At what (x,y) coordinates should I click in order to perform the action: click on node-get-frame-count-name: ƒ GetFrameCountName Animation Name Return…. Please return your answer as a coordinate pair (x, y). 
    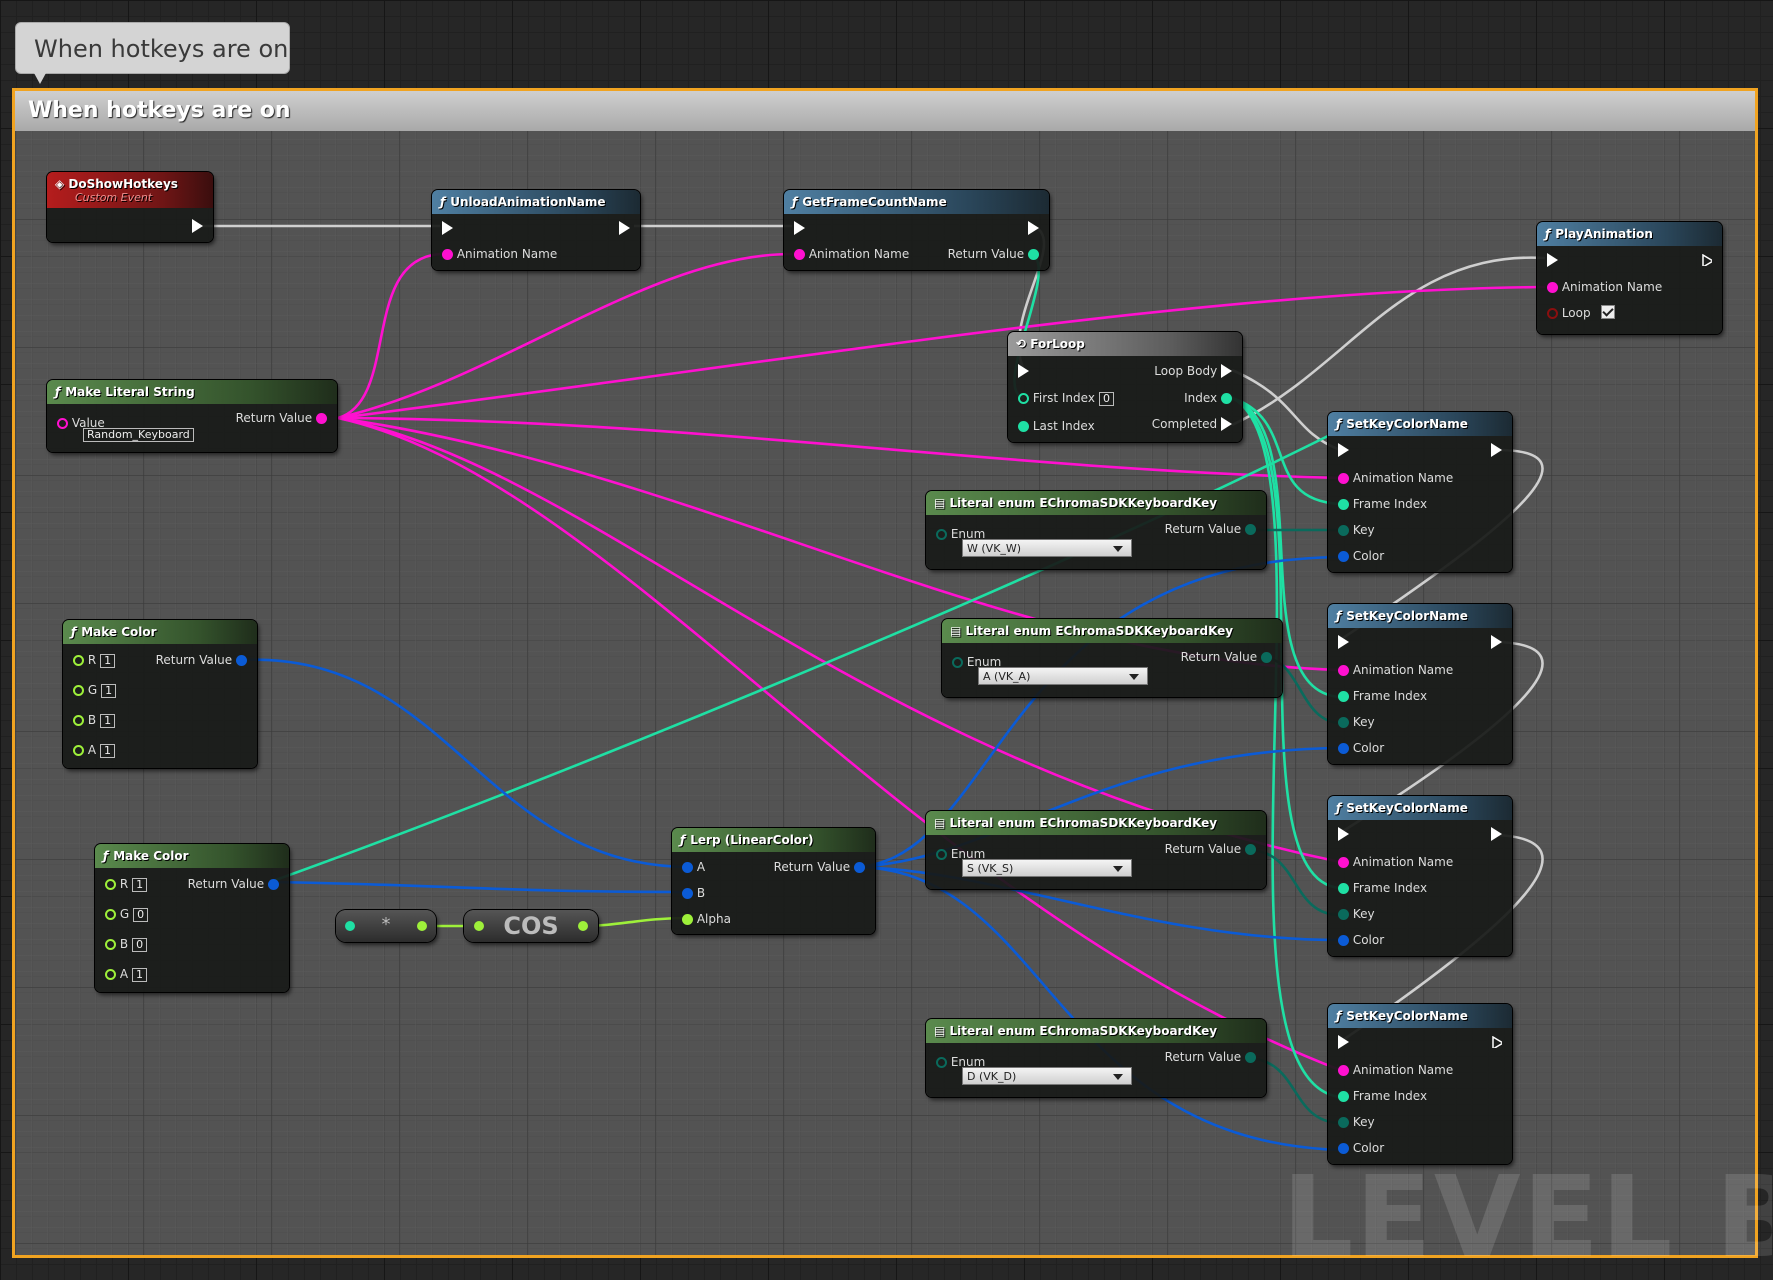
    Looking at the image, I should click on (916, 230).